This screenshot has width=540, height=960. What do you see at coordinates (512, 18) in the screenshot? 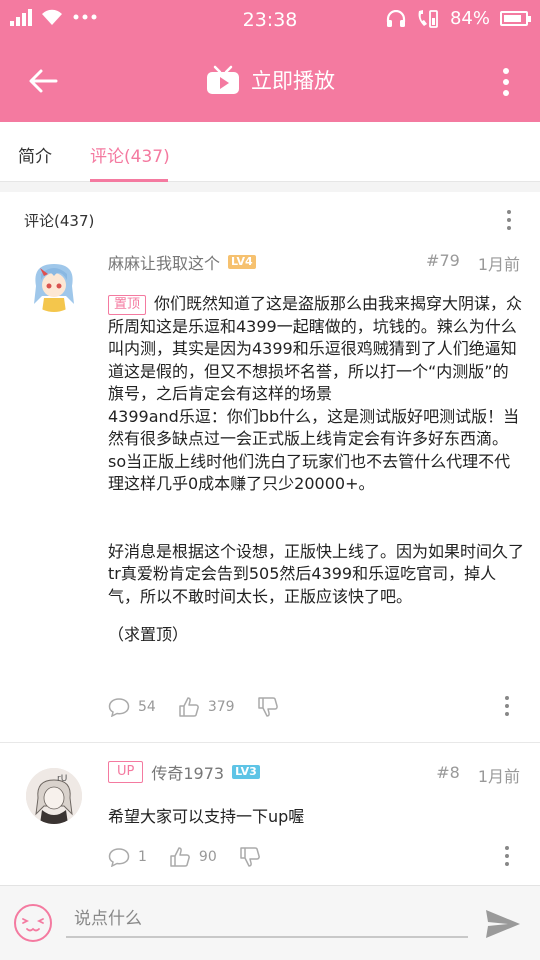
I see `battery-level` at bounding box center [512, 18].